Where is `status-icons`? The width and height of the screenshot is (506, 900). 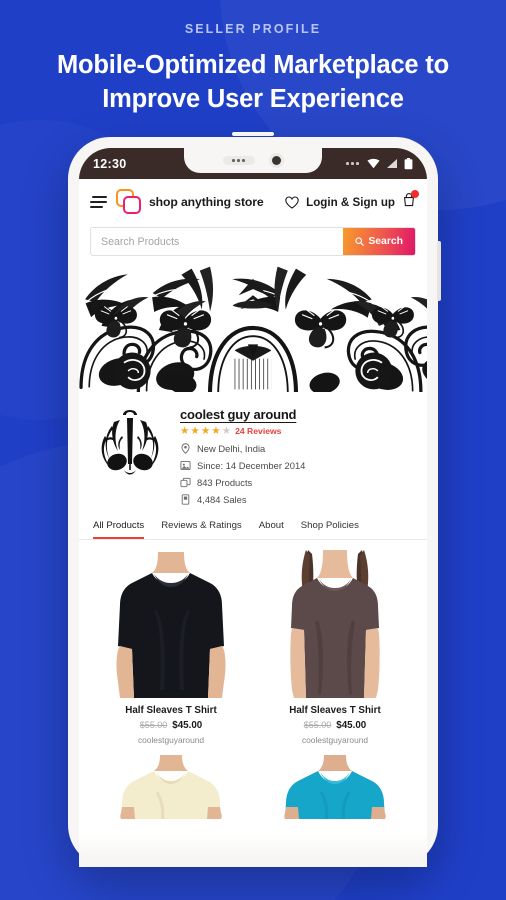 status-icons is located at coordinates (379, 163).